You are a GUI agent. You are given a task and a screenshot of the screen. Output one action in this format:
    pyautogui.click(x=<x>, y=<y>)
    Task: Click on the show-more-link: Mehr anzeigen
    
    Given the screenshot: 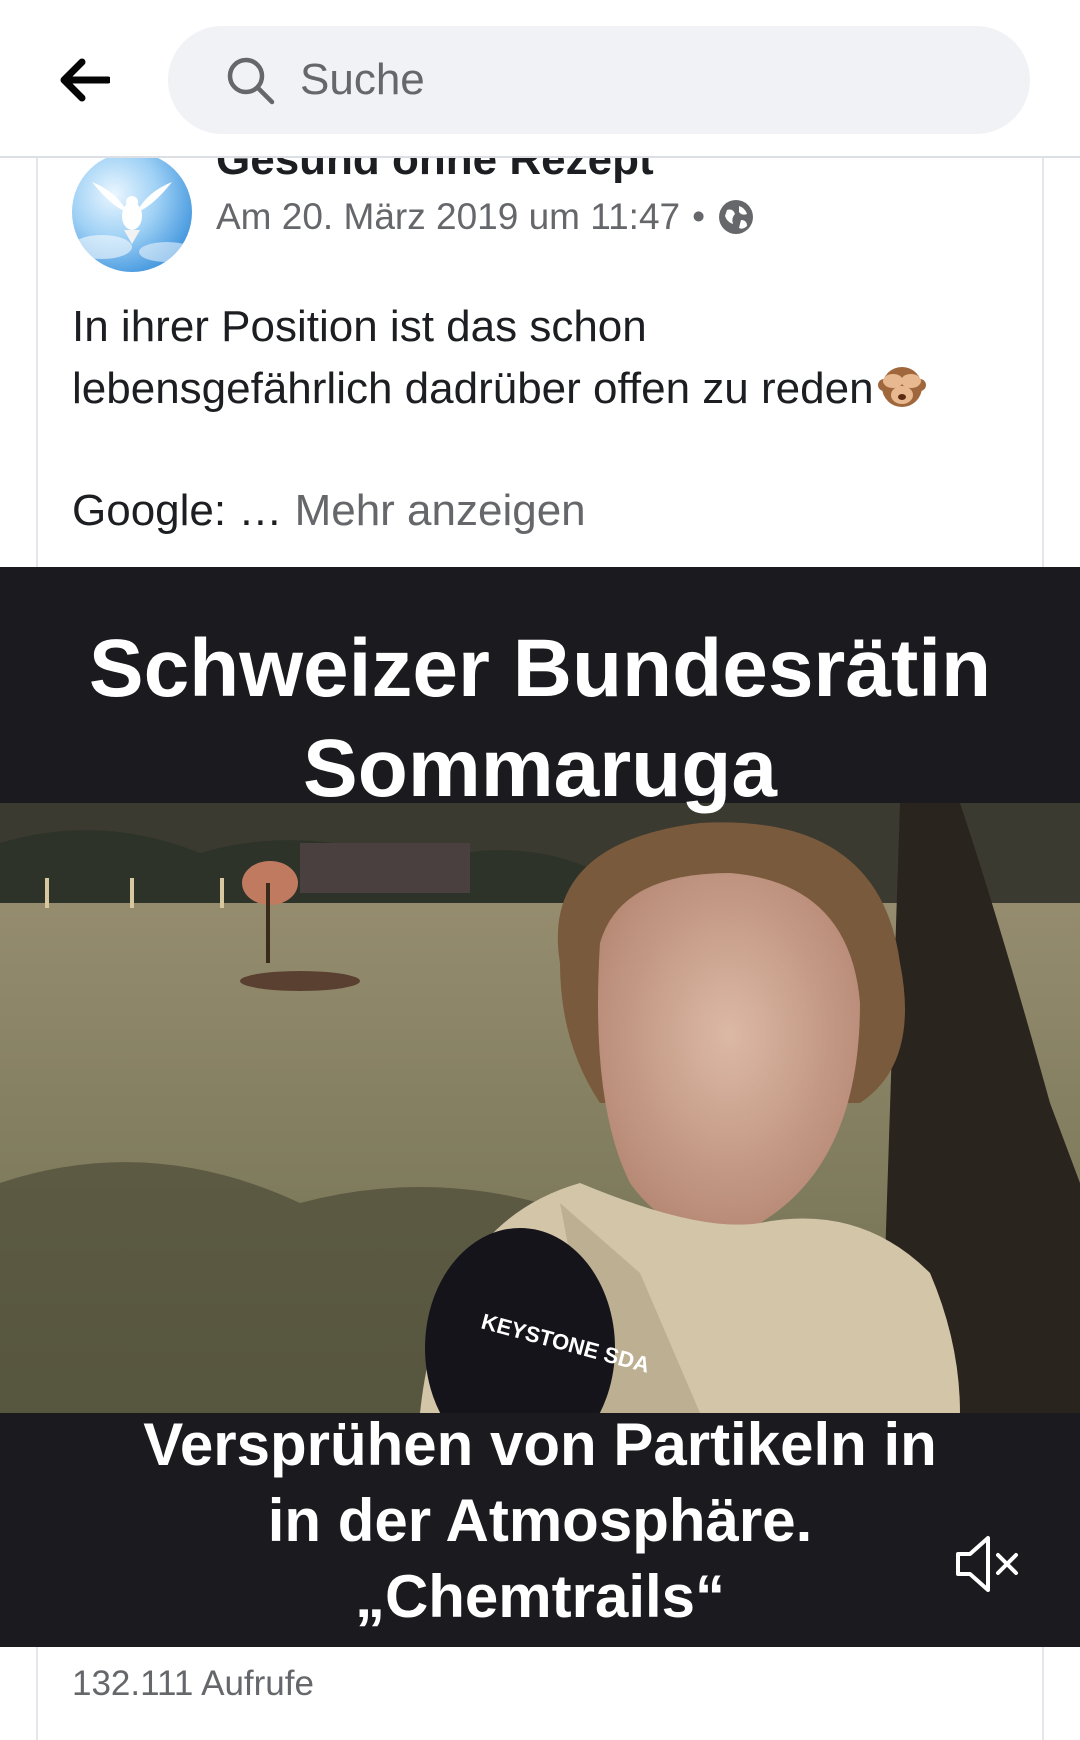 What is the action you would take?
    pyautogui.click(x=440, y=510)
    